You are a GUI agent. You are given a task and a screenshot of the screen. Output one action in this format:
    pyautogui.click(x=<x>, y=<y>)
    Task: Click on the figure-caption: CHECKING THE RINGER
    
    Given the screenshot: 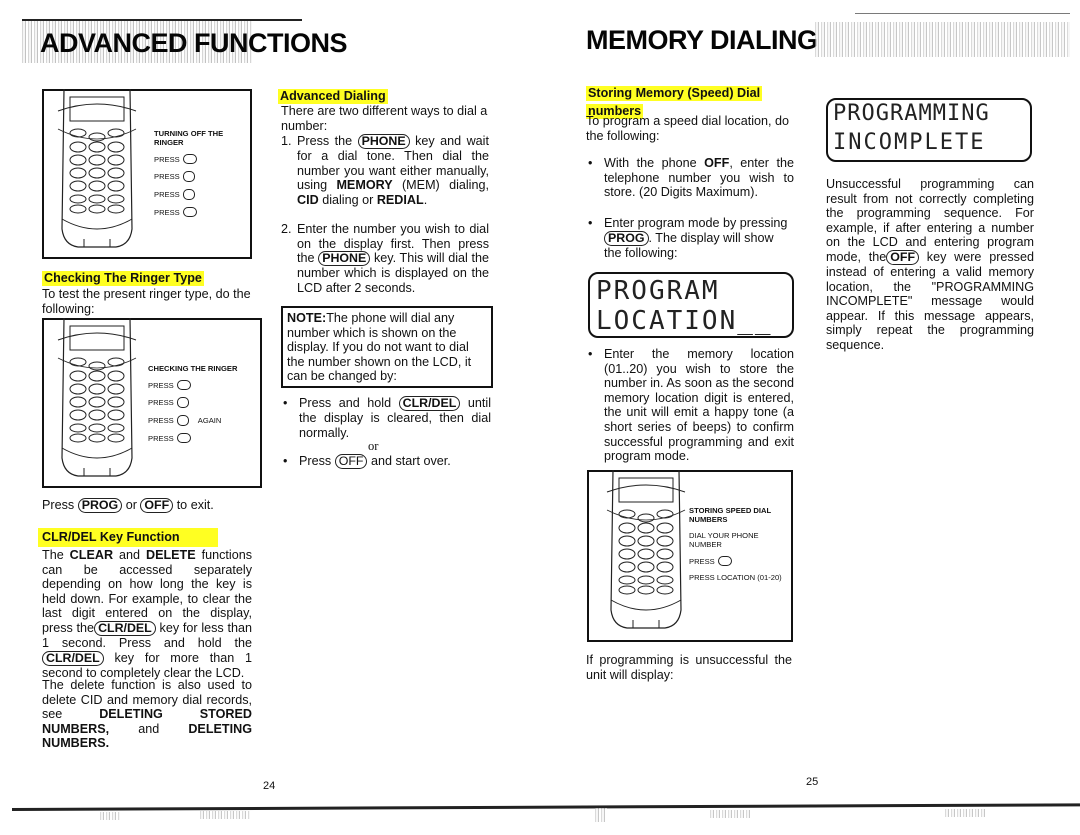 What is the action you would take?
    pyautogui.click(x=193, y=368)
    